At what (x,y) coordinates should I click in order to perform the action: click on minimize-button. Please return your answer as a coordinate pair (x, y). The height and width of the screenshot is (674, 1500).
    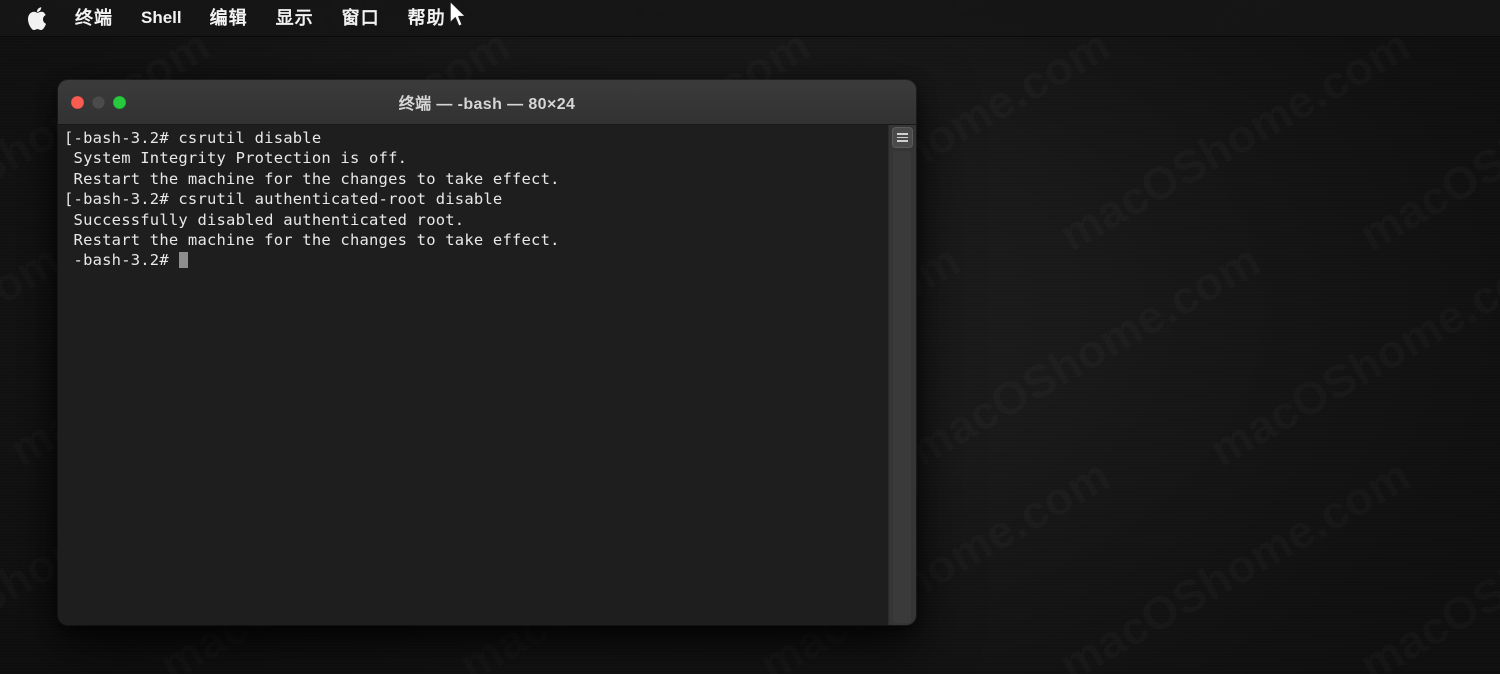
    Looking at the image, I should click on (98, 102).